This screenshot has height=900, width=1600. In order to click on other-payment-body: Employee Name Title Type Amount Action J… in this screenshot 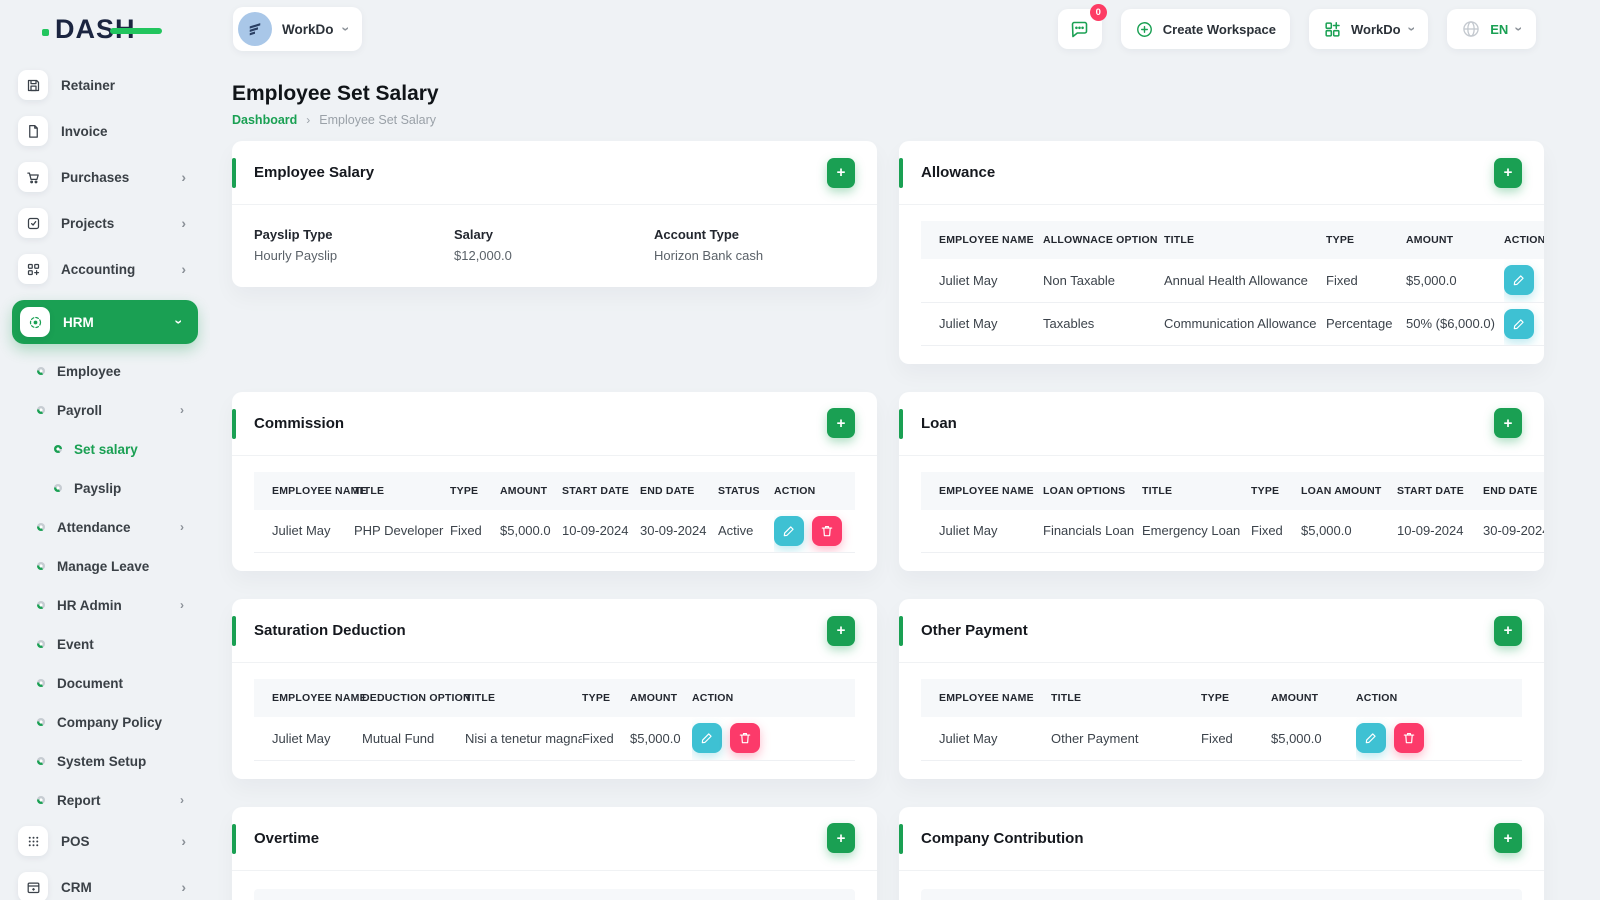, I will do `click(1221, 721)`.